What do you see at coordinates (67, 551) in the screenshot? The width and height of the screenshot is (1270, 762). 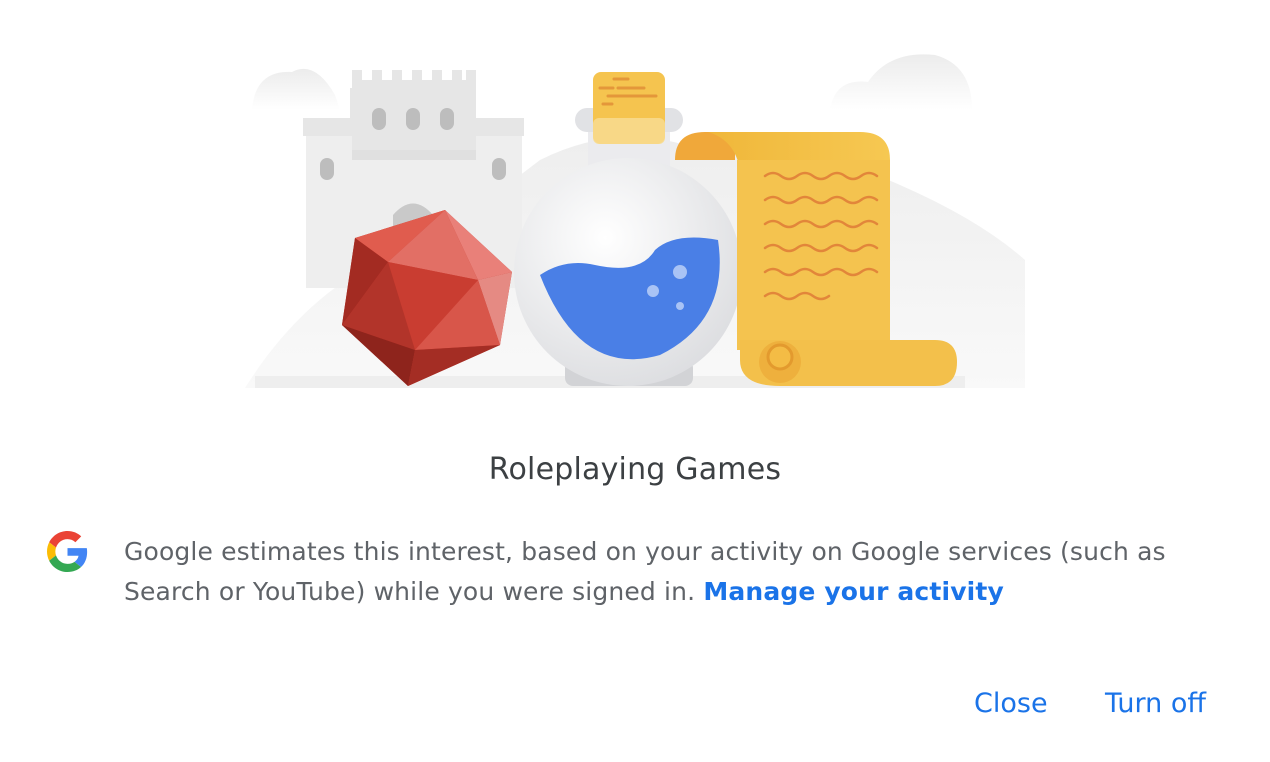 I see `google-g-icon` at bounding box center [67, 551].